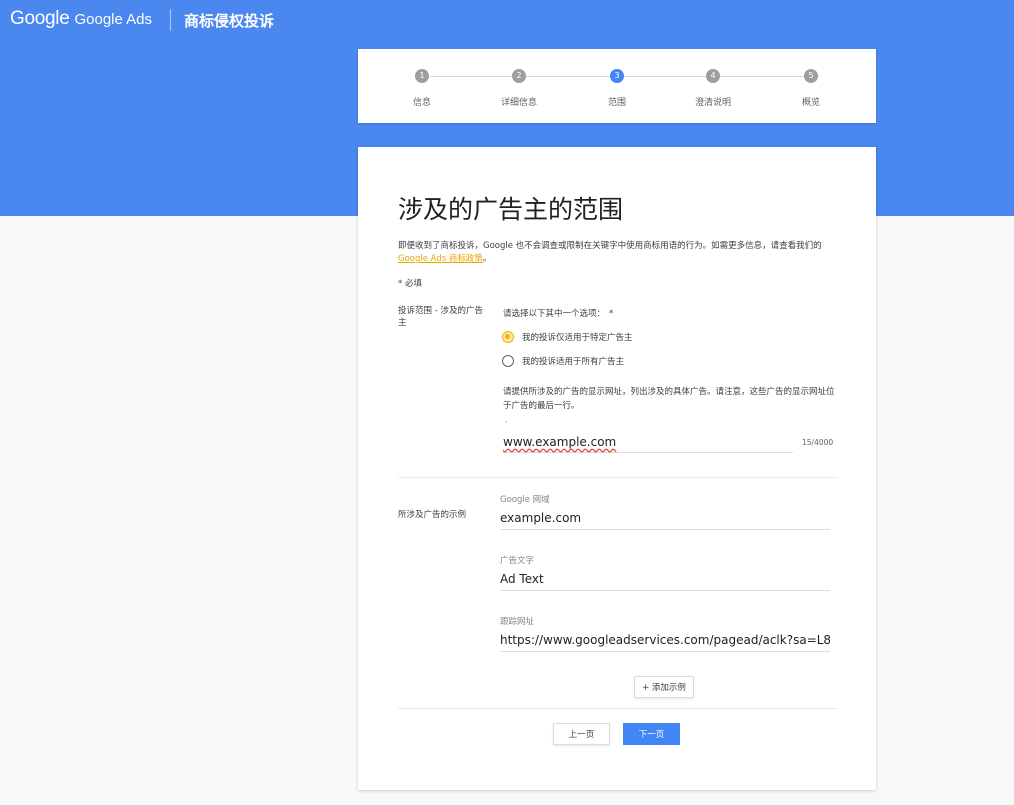 This screenshot has height=805, width=1014. Describe the element at coordinates (616, 103) in the screenshot. I see `step-label: 范围` at that location.